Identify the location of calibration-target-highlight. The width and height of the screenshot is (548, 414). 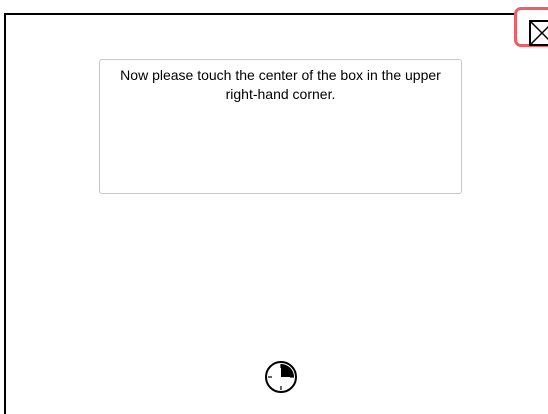
(531, 27).